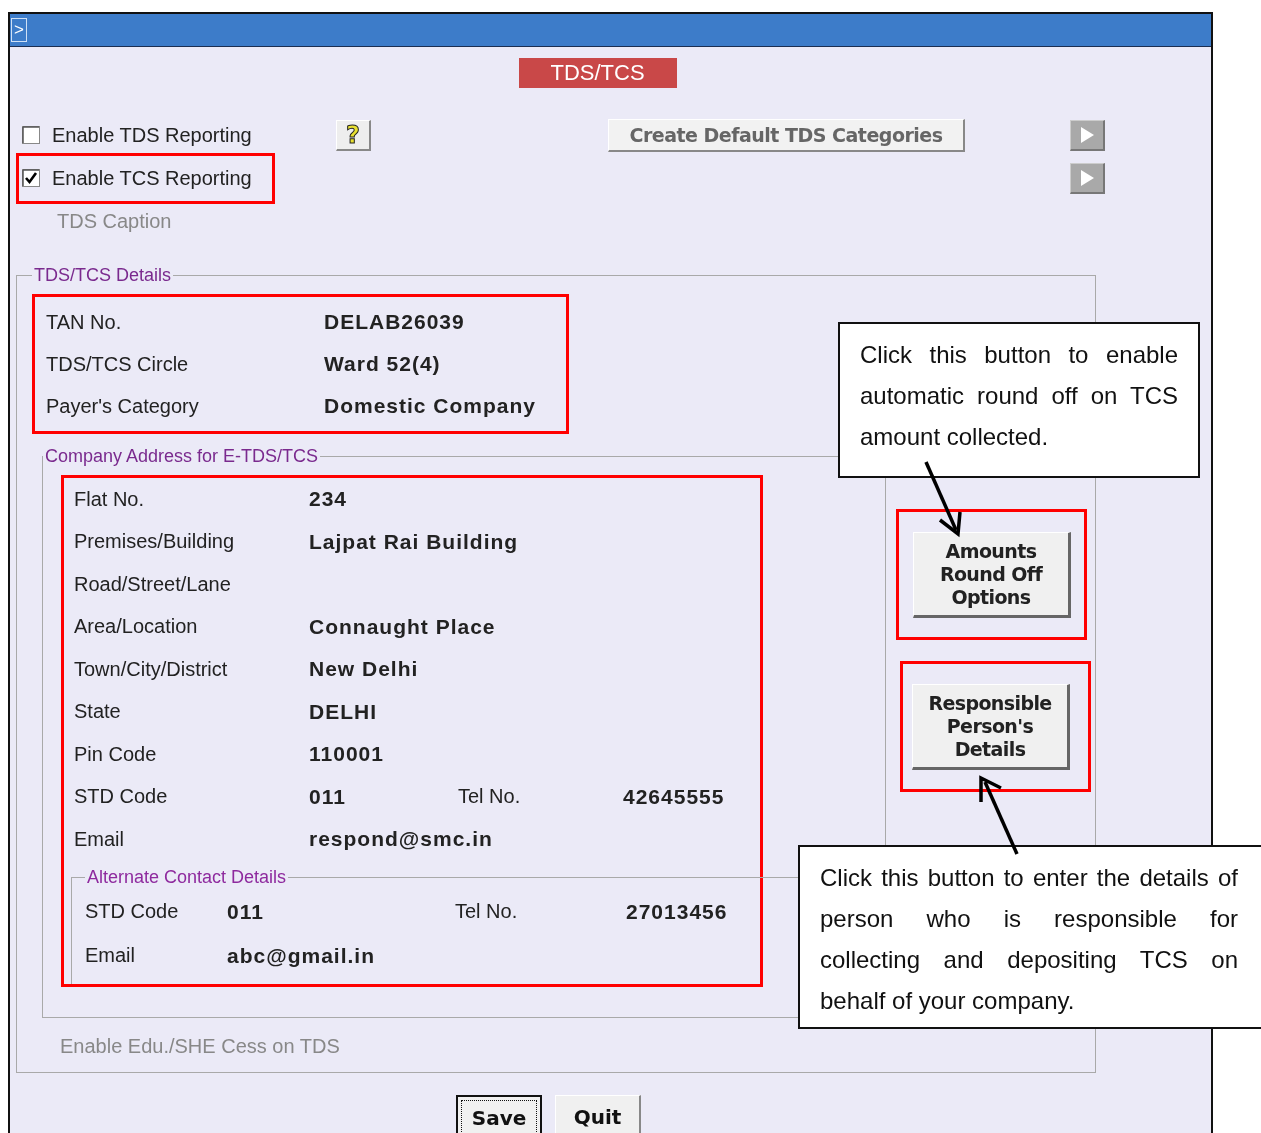 Image resolution: width=1261 pixels, height=1133 pixels. I want to click on field-label: State, so click(98, 712).